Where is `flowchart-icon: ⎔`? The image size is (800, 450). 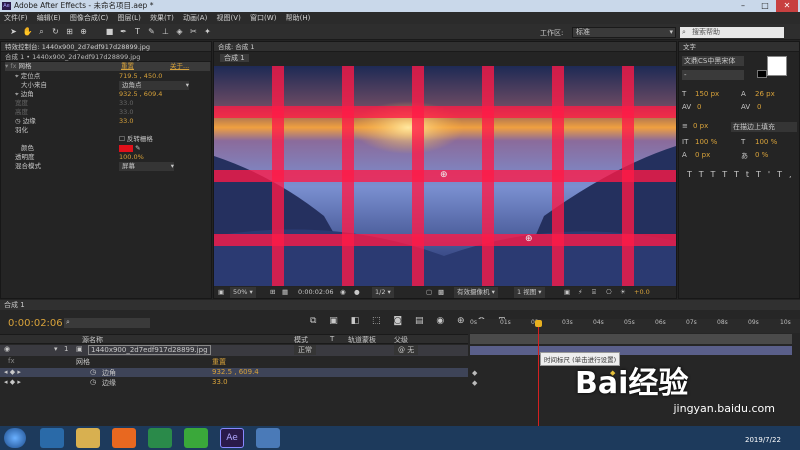 flowchart-icon: ⎔ is located at coordinates (609, 292).